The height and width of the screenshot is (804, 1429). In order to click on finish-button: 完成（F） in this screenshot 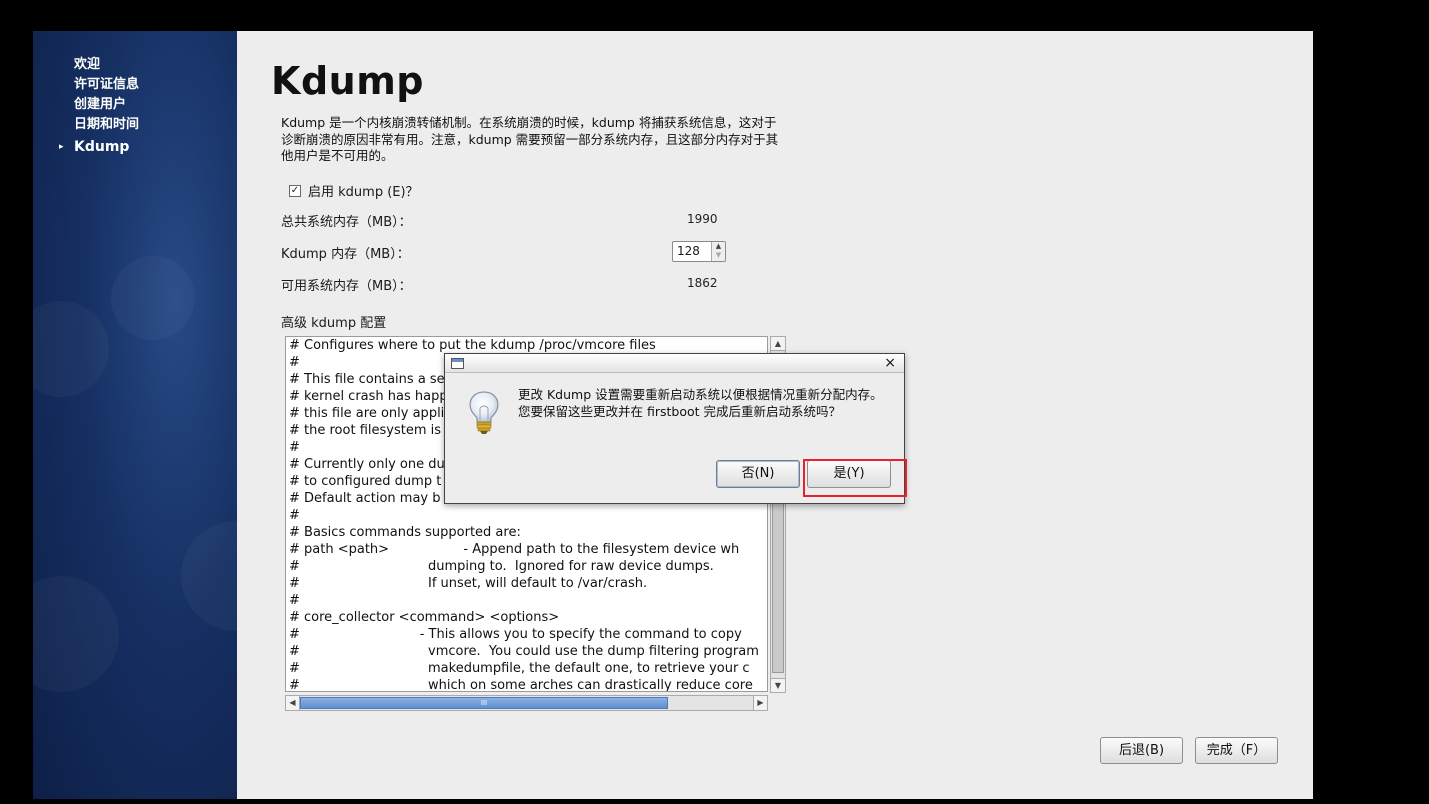, I will do `click(1236, 750)`.